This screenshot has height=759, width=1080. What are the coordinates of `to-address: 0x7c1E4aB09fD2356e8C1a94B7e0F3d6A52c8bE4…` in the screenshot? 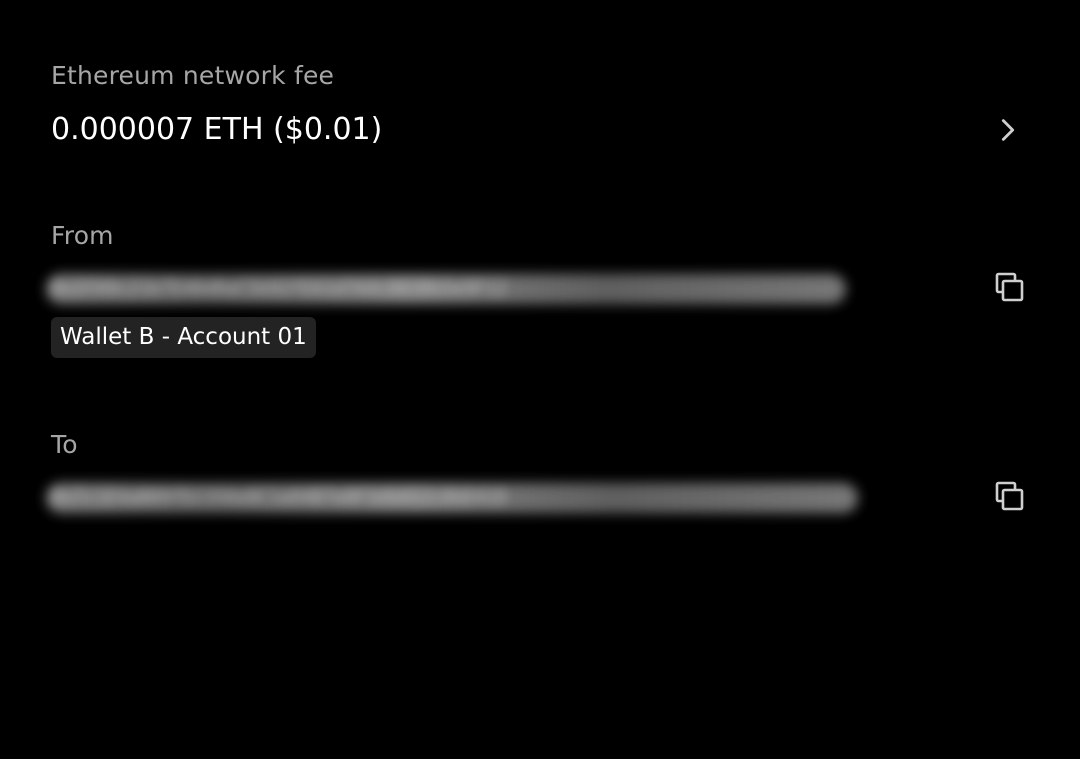 It's located at (280, 497).